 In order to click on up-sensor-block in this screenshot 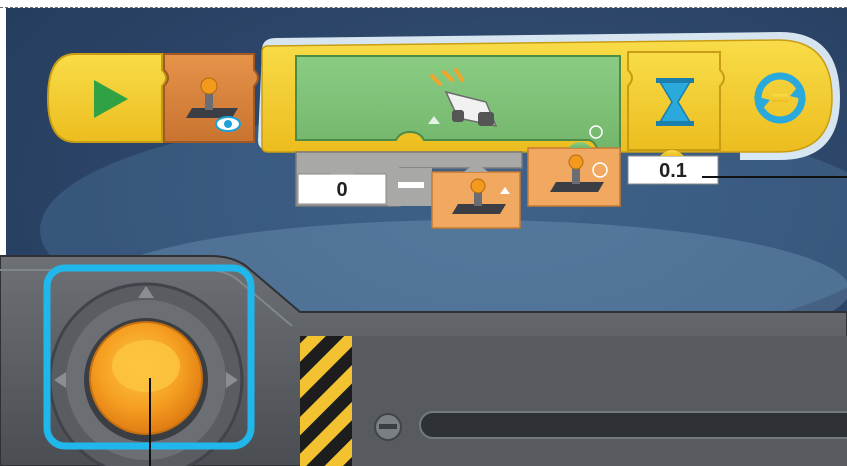, I will do `click(476, 197)`.